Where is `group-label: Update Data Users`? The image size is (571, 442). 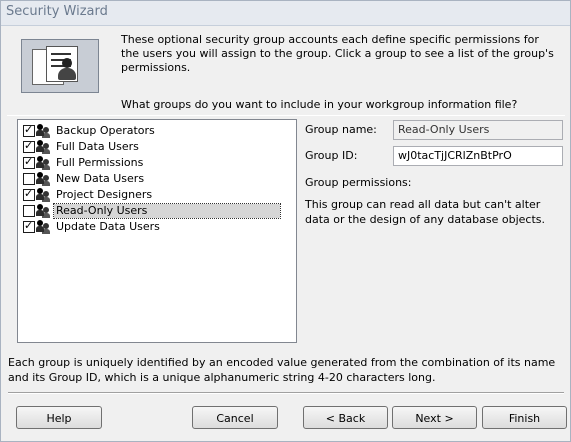
group-label: Update Data Users is located at coordinates (108, 226).